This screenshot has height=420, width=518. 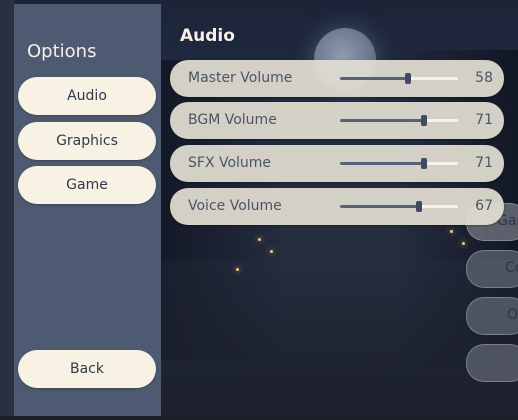 I want to click on slider-label: Voice Volume, so click(x=235, y=206).